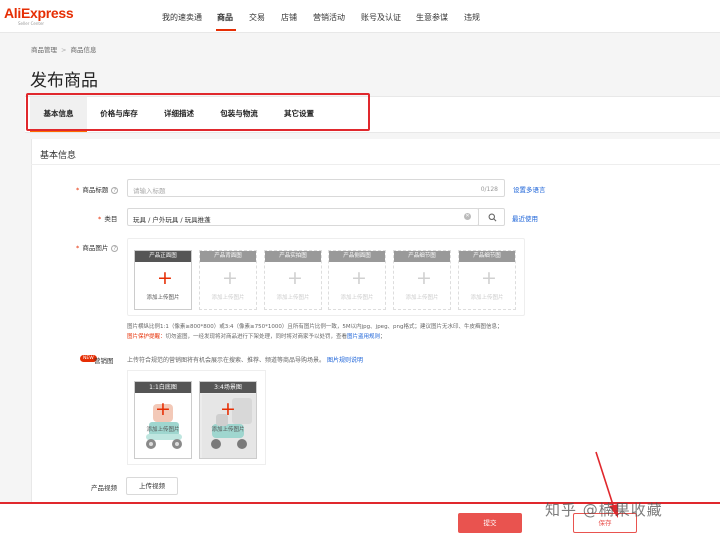 Image resolution: width=720 pixels, height=540 pixels. What do you see at coordinates (245, 360) in the screenshot?
I see `marketing-image-description: 上传符合规范的营销图将有机会展示在搜索、推荐、频道等商品导购场景。 图片规则说明` at bounding box center [245, 360].